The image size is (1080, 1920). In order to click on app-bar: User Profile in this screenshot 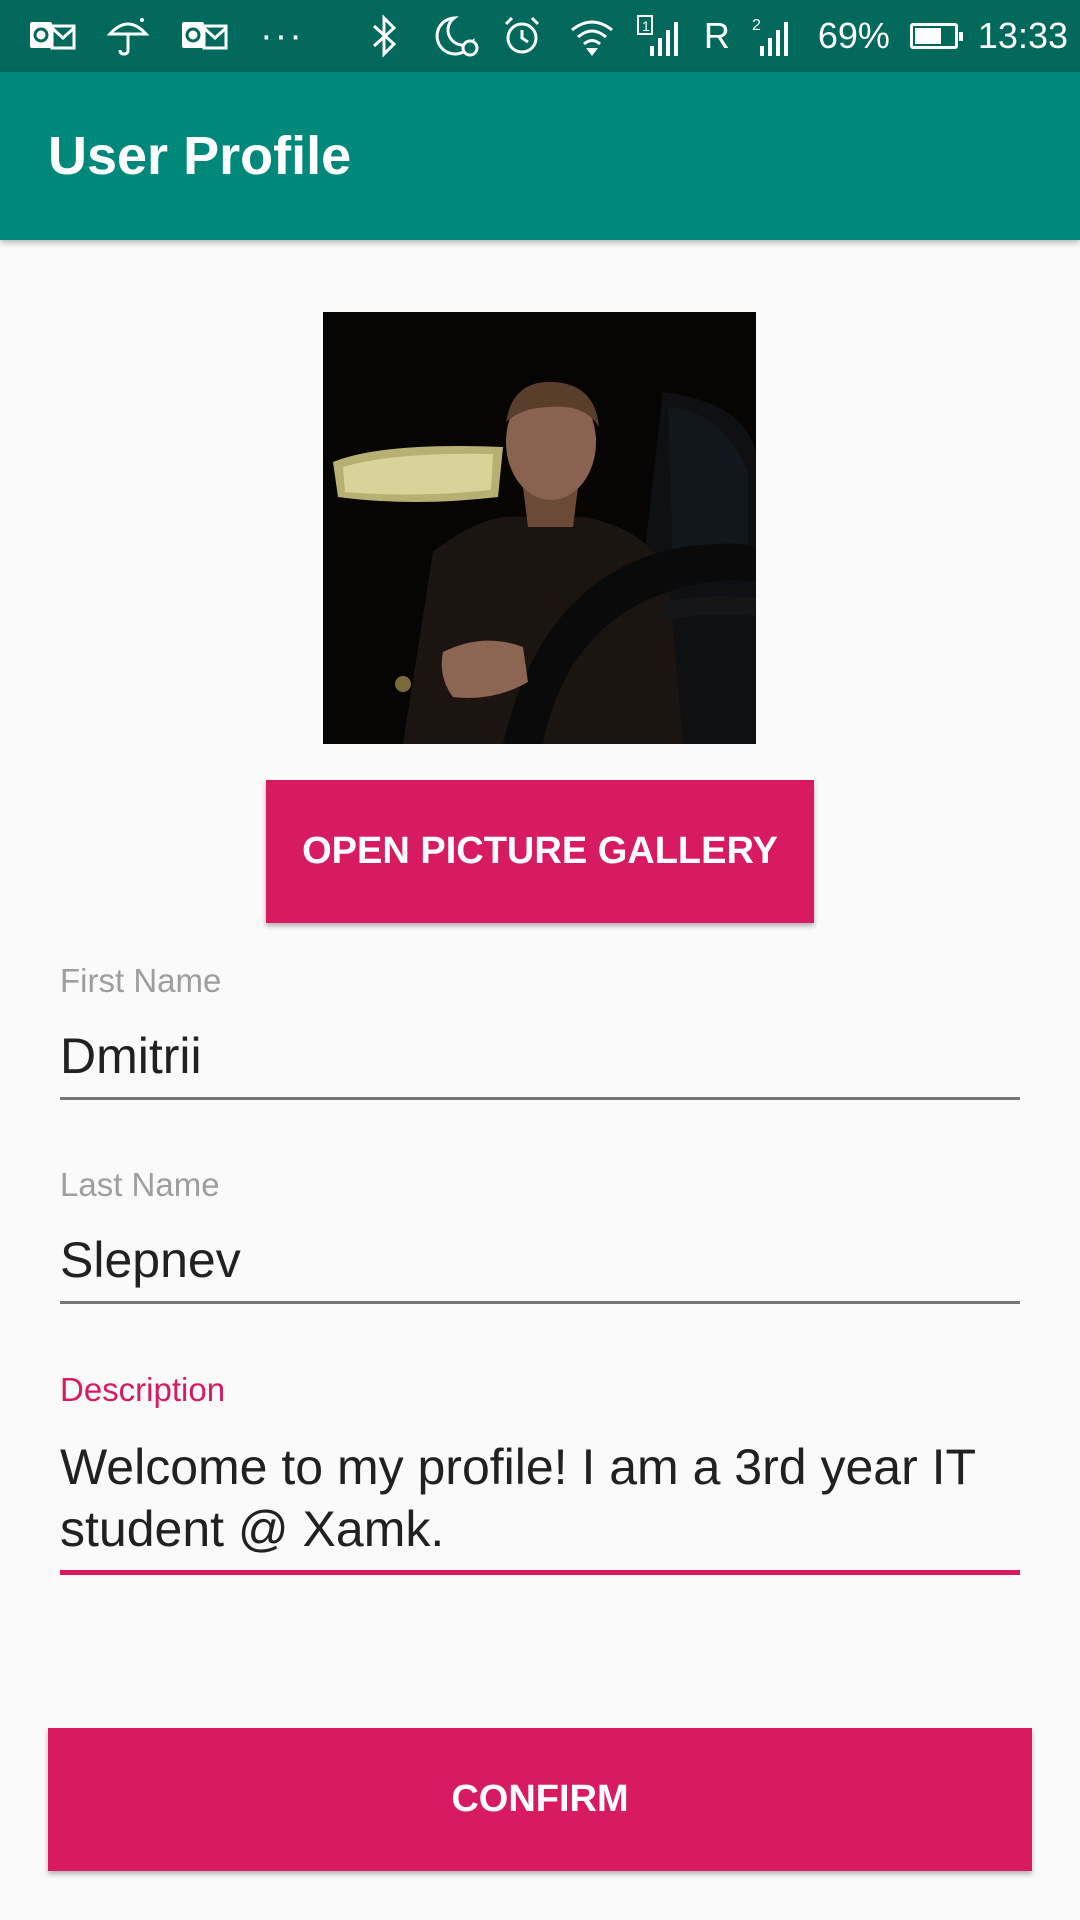, I will do `click(540, 156)`.